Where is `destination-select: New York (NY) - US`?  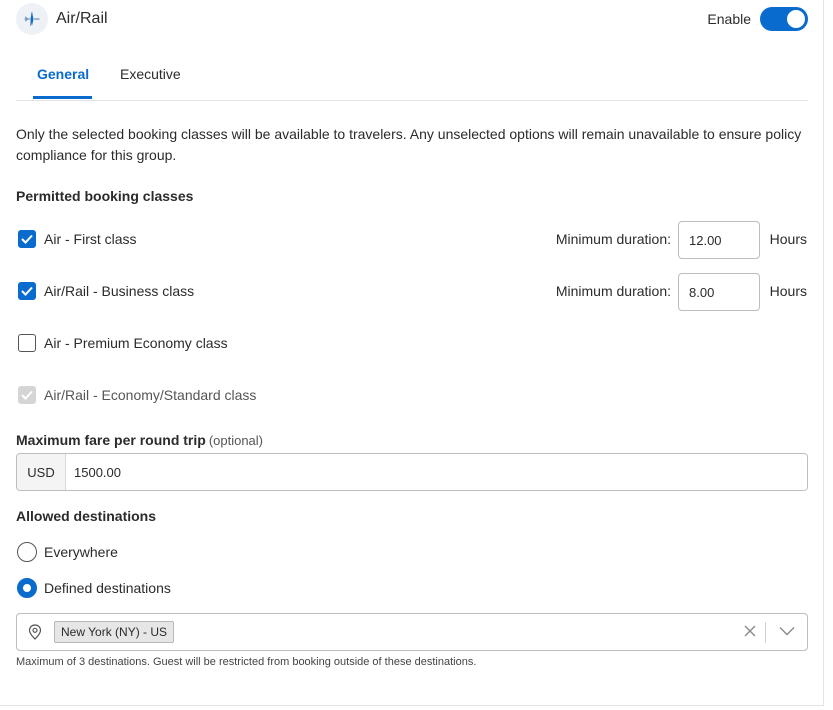 destination-select: New York (NY) - US is located at coordinates (412, 632).